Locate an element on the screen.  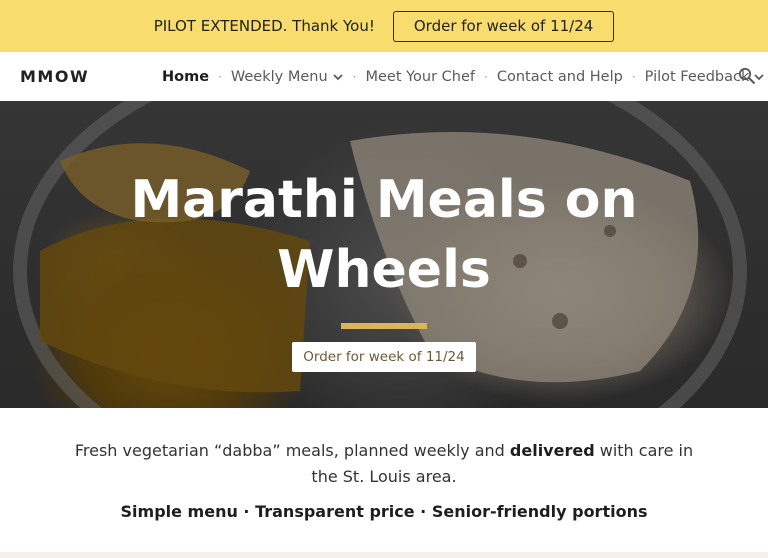
nav-item-label: Home is located at coordinates (186, 76).